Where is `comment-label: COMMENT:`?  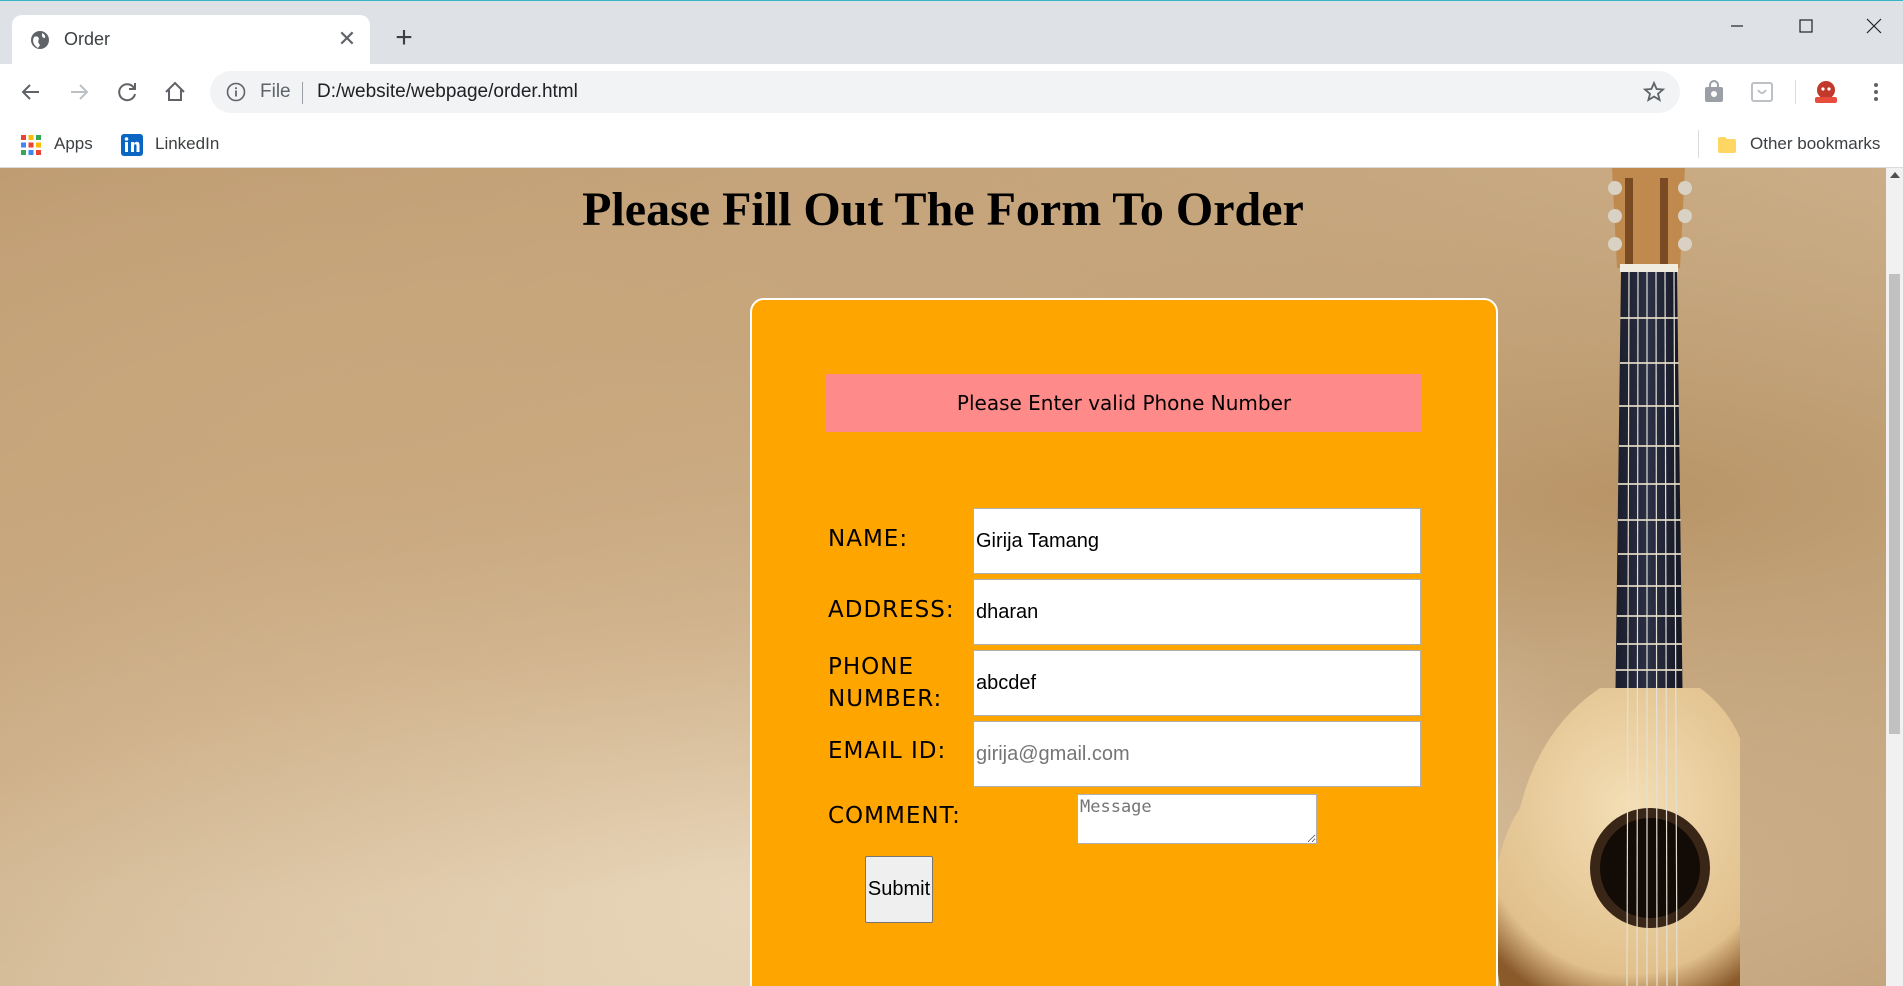 comment-label: COMMENT: is located at coordinates (894, 816).